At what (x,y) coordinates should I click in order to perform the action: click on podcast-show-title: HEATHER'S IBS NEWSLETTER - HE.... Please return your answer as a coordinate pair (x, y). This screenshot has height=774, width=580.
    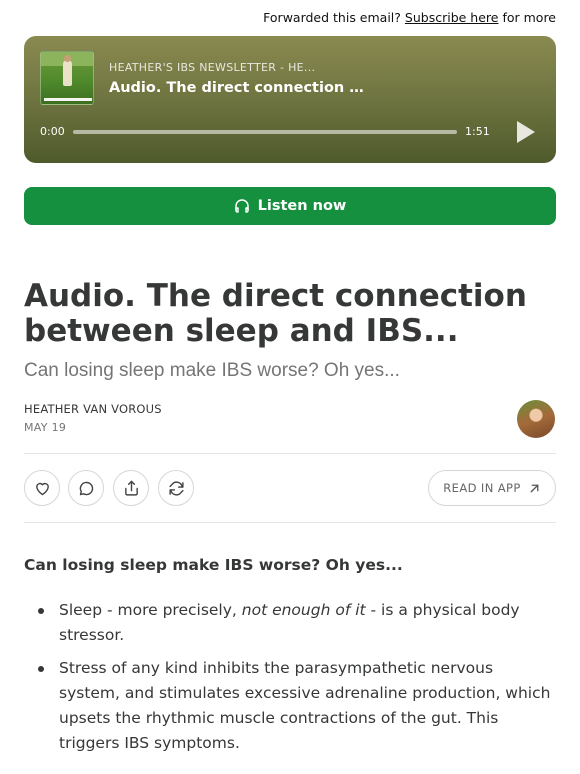
    Looking at the image, I should click on (212, 67).